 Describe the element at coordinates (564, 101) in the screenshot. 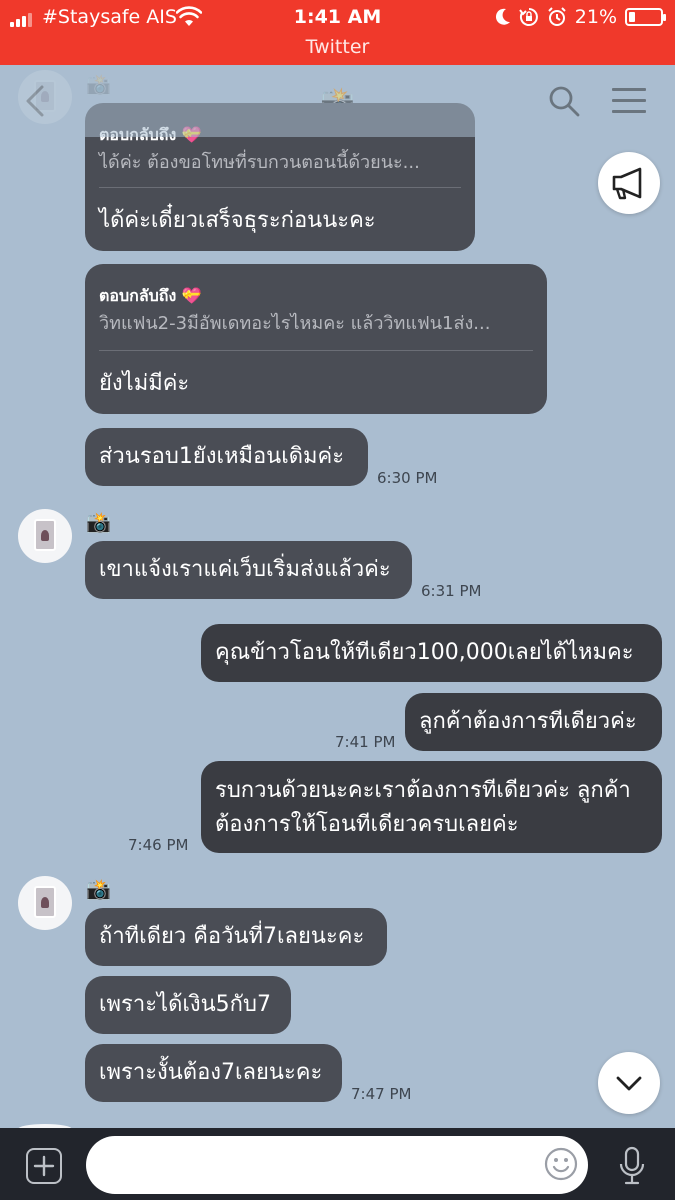

I see `search-icon` at that location.